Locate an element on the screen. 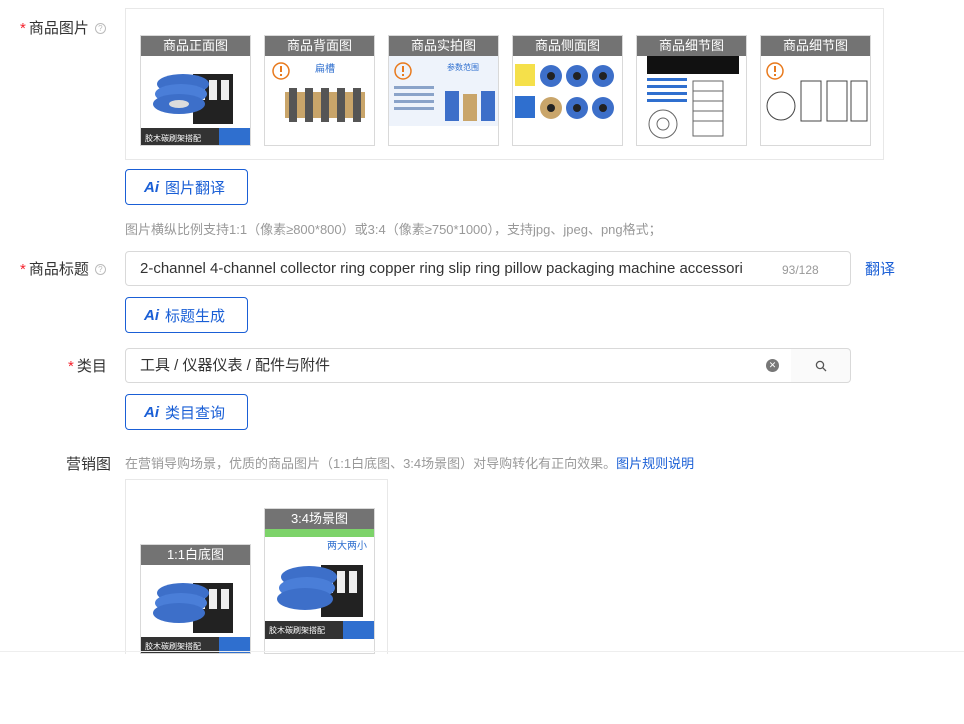 The image size is (964, 724). product-images-label: * 商品图片? is located at coordinates (63, 27).